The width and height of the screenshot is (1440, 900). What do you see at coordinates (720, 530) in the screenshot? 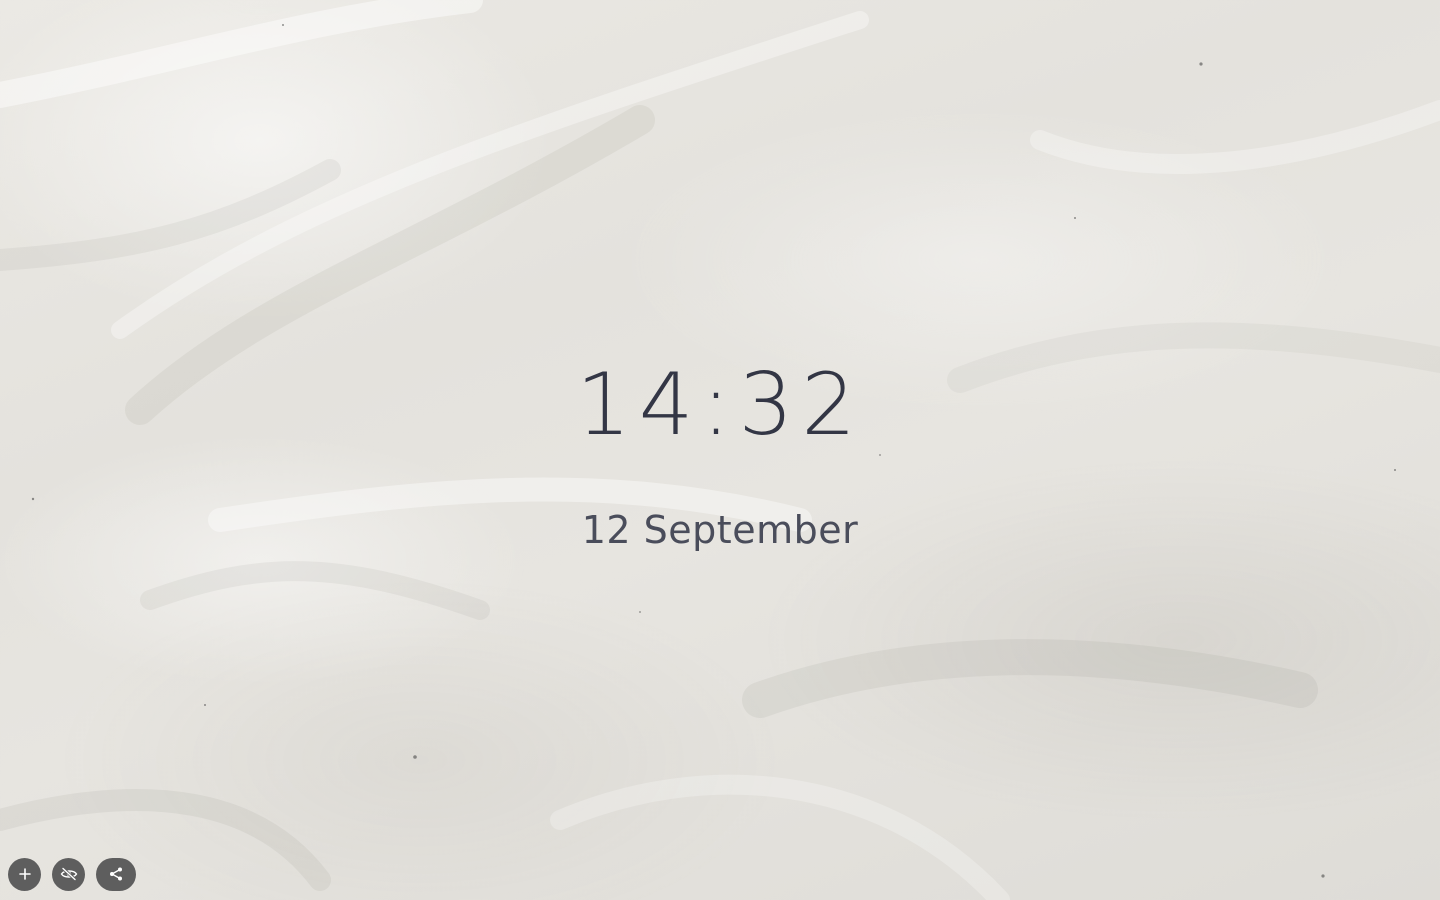
I see `clock-date: 12 September` at bounding box center [720, 530].